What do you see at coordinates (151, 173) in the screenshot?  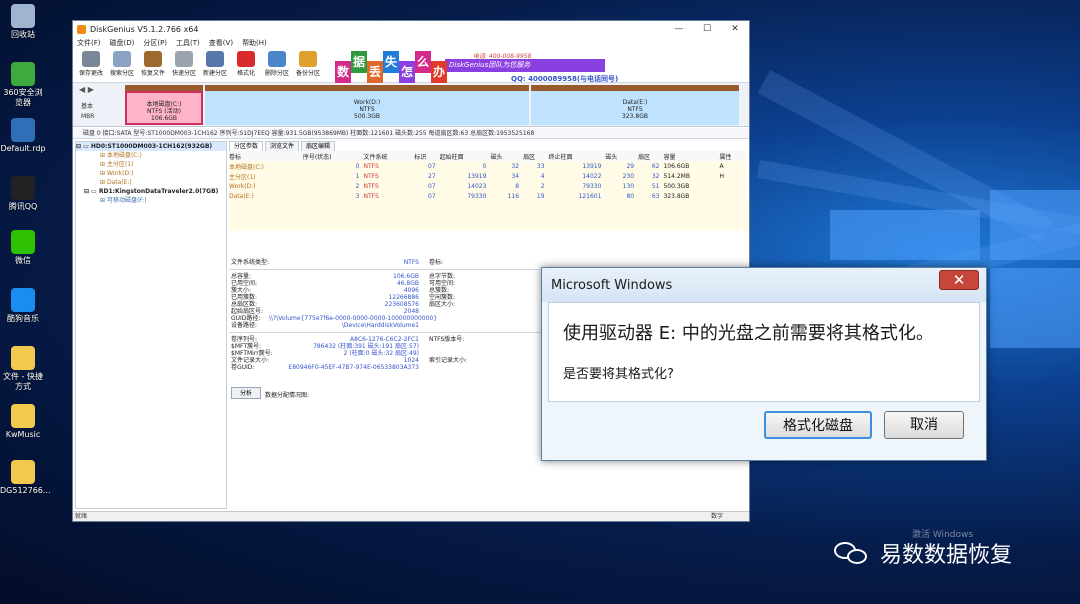 I see `tree-partition: ⊞ Work(D:)` at bounding box center [151, 173].